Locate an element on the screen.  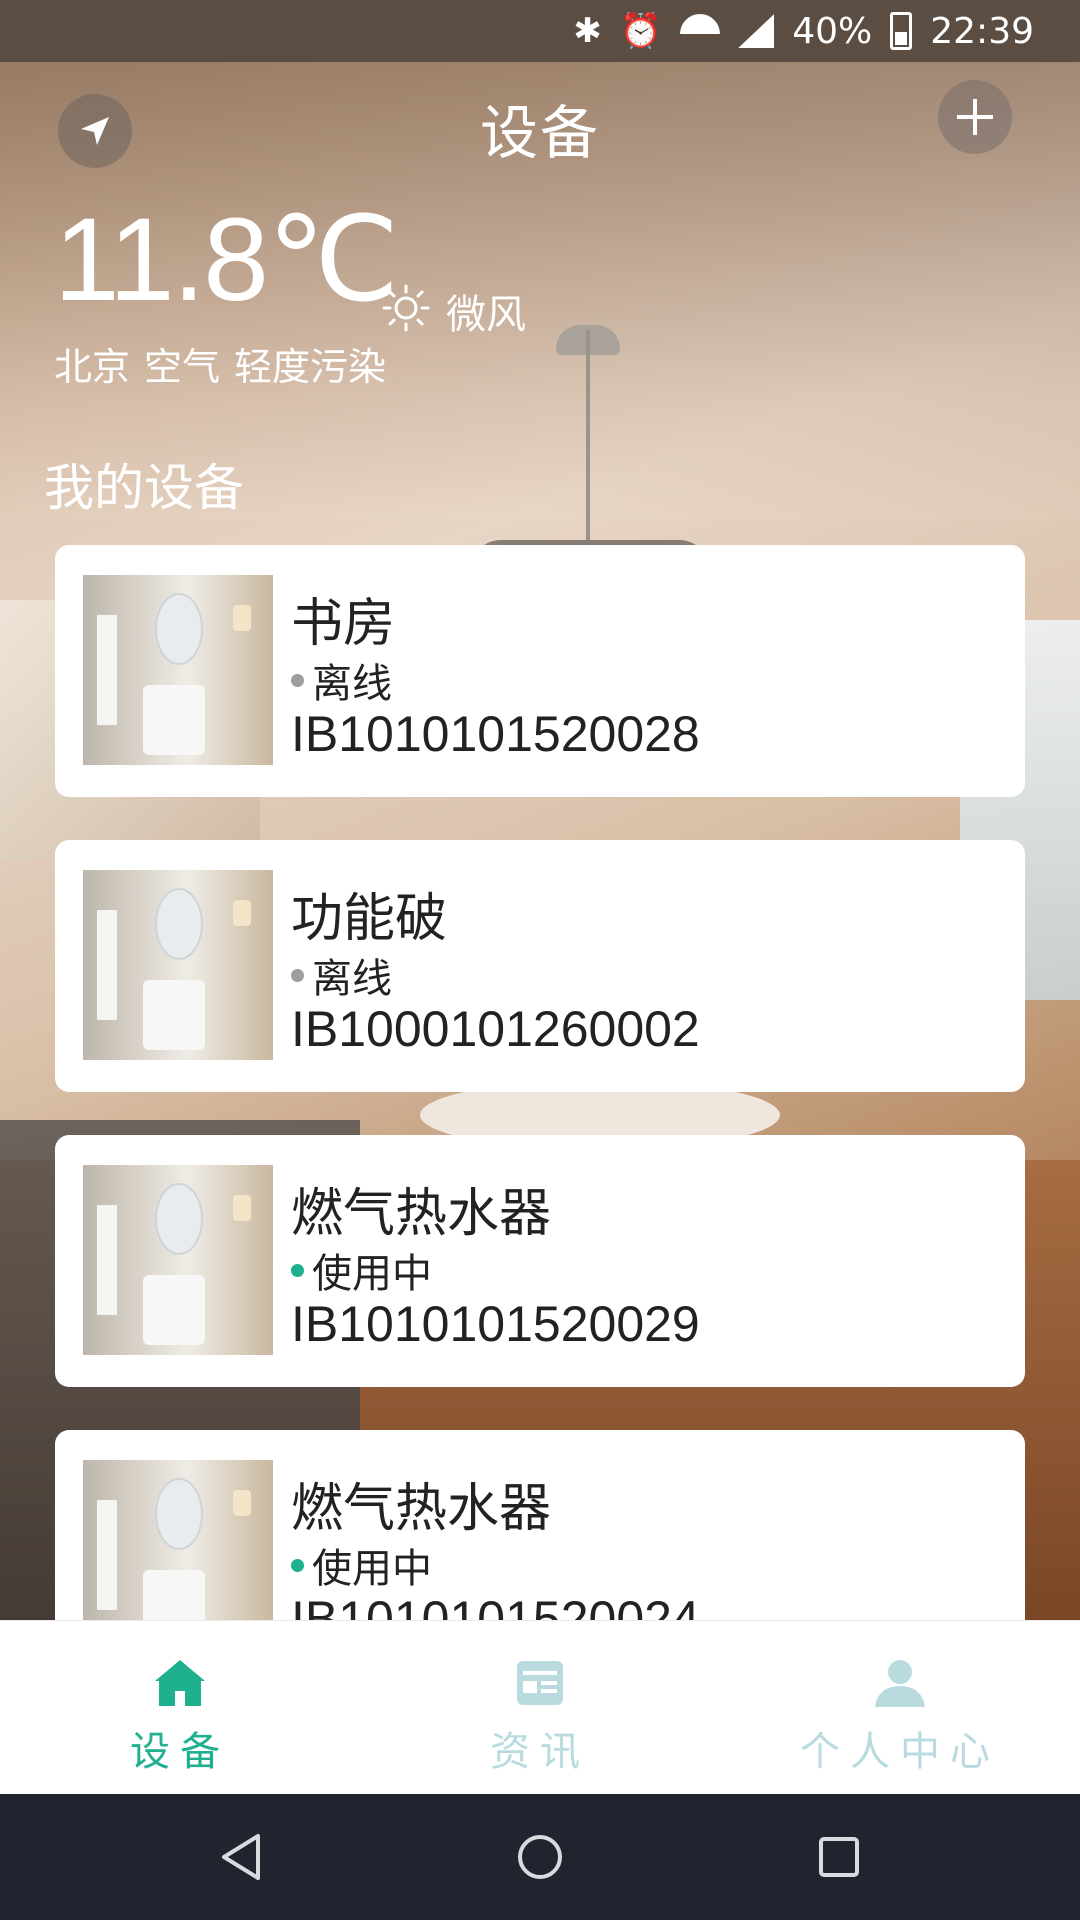
device-card: 燃气热水器 使用中 IB1010101520024 is located at coordinates (540, 1525).